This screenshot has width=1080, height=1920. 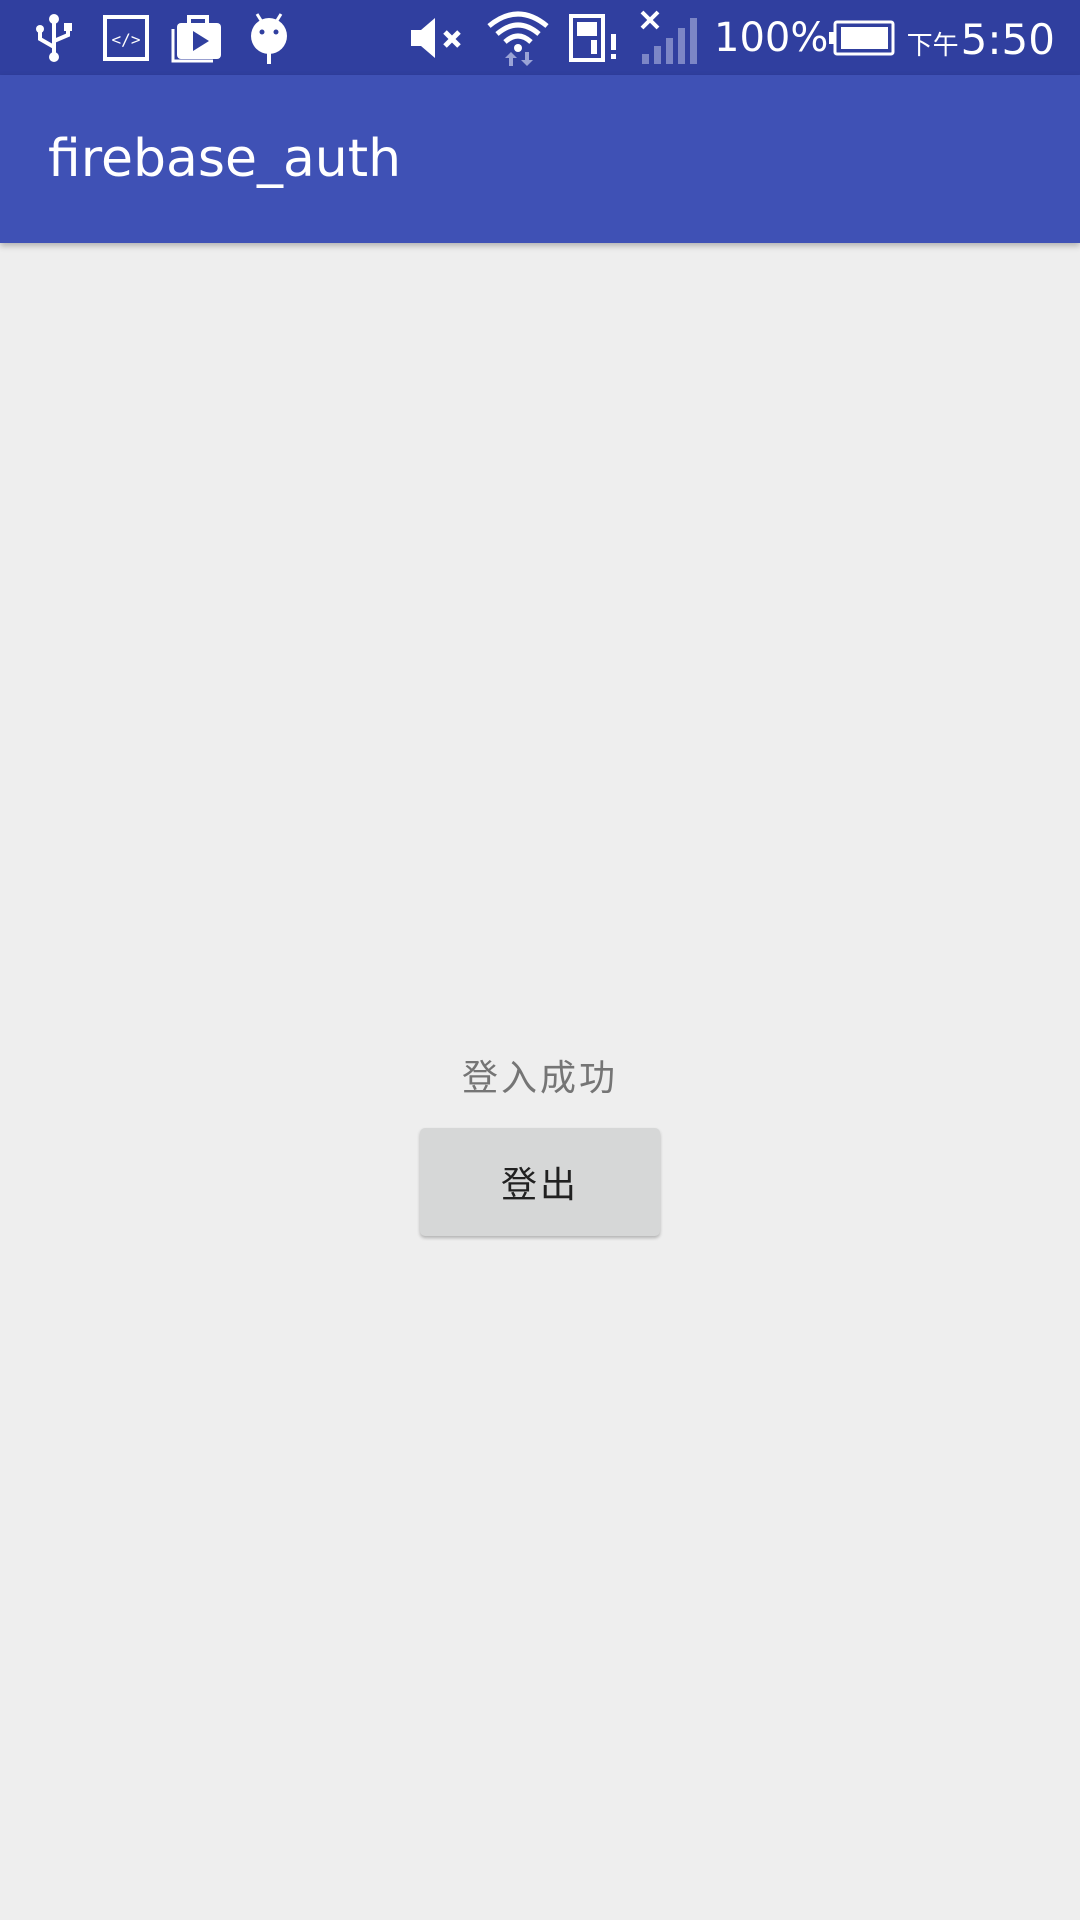 I want to click on status-bar: </> 100% 下午 5:50, so click(x=540, y=37).